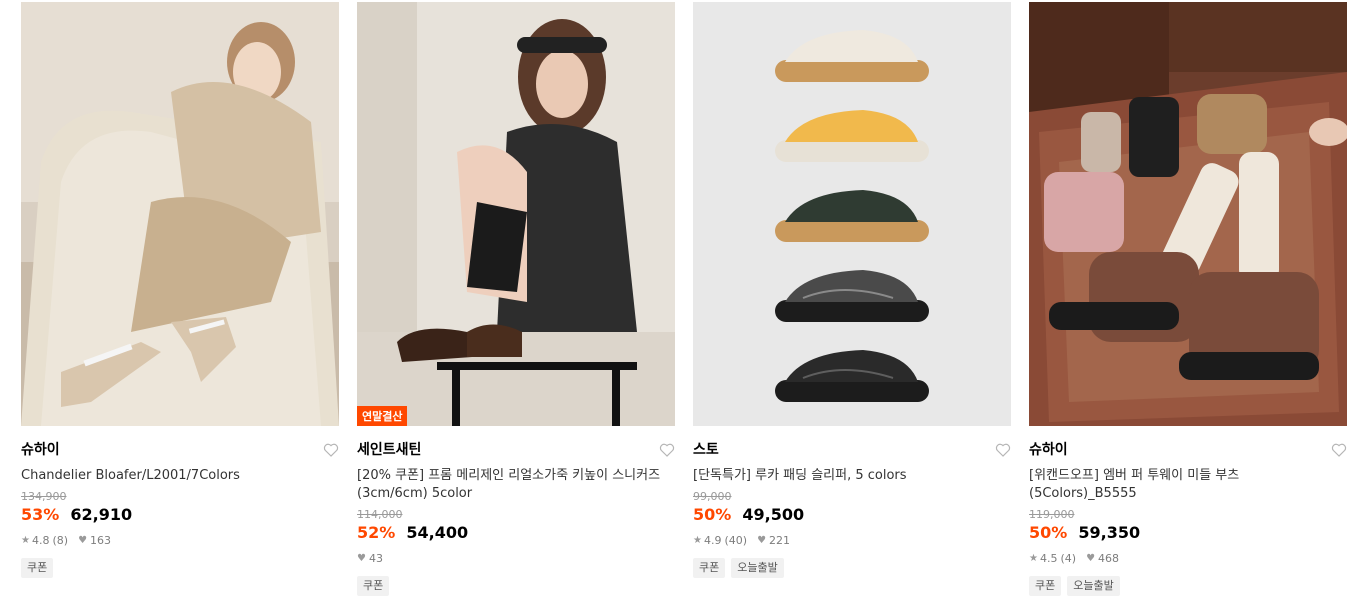 This screenshot has height=615, width=1355. I want to click on product-meta: ★ 4.9 (40) ♥ 221, so click(853, 541).